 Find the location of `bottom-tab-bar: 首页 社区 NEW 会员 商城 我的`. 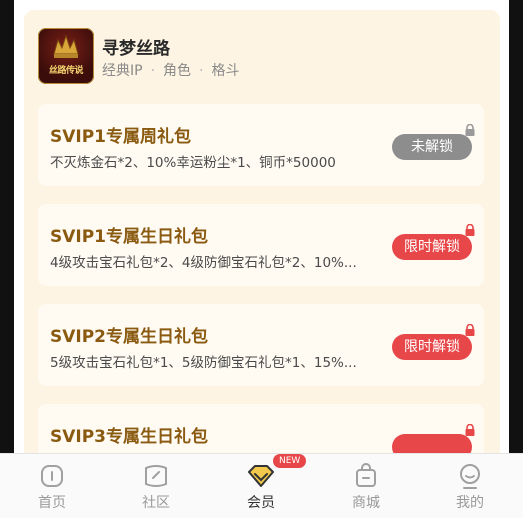

bottom-tab-bar: 首页 社区 NEW 会员 商城 我的 is located at coordinates (261, 485).